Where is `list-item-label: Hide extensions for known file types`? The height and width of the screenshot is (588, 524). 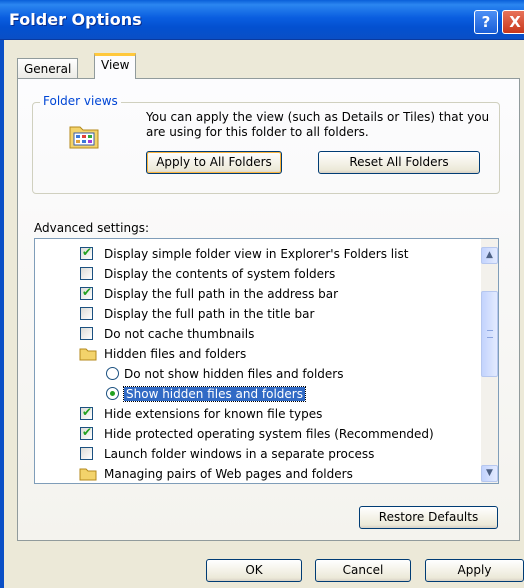 list-item-label: Hide extensions for known file types is located at coordinates (213, 414).